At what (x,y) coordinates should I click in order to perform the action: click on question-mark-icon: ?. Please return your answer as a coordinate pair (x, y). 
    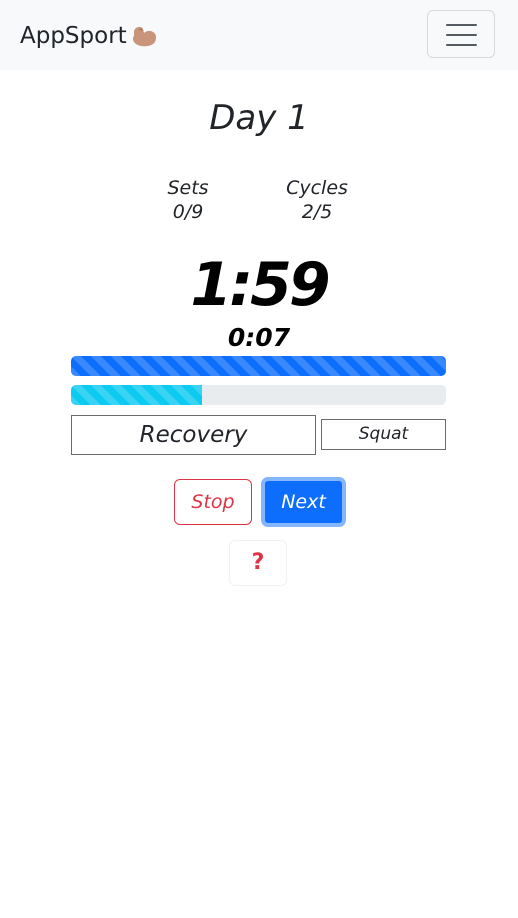
    Looking at the image, I should click on (258, 562).